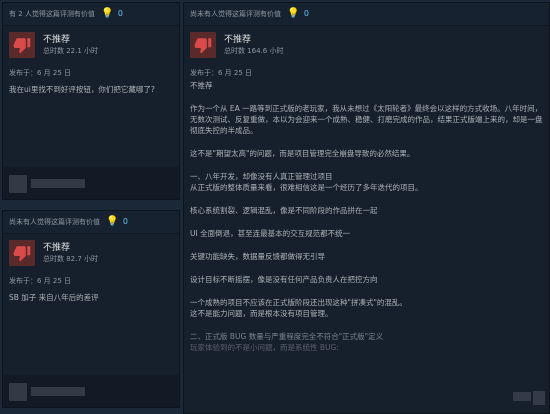 This screenshot has height=414, width=550. What do you see at coordinates (366, 396) in the screenshot?
I see `fade-overlay` at bounding box center [366, 396].